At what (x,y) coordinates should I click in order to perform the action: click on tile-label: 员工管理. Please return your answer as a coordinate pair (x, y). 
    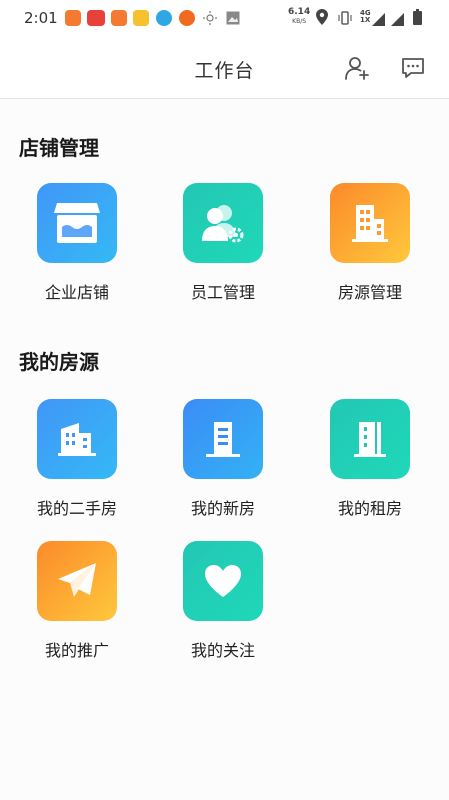
    Looking at the image, I should click on (222, 292).